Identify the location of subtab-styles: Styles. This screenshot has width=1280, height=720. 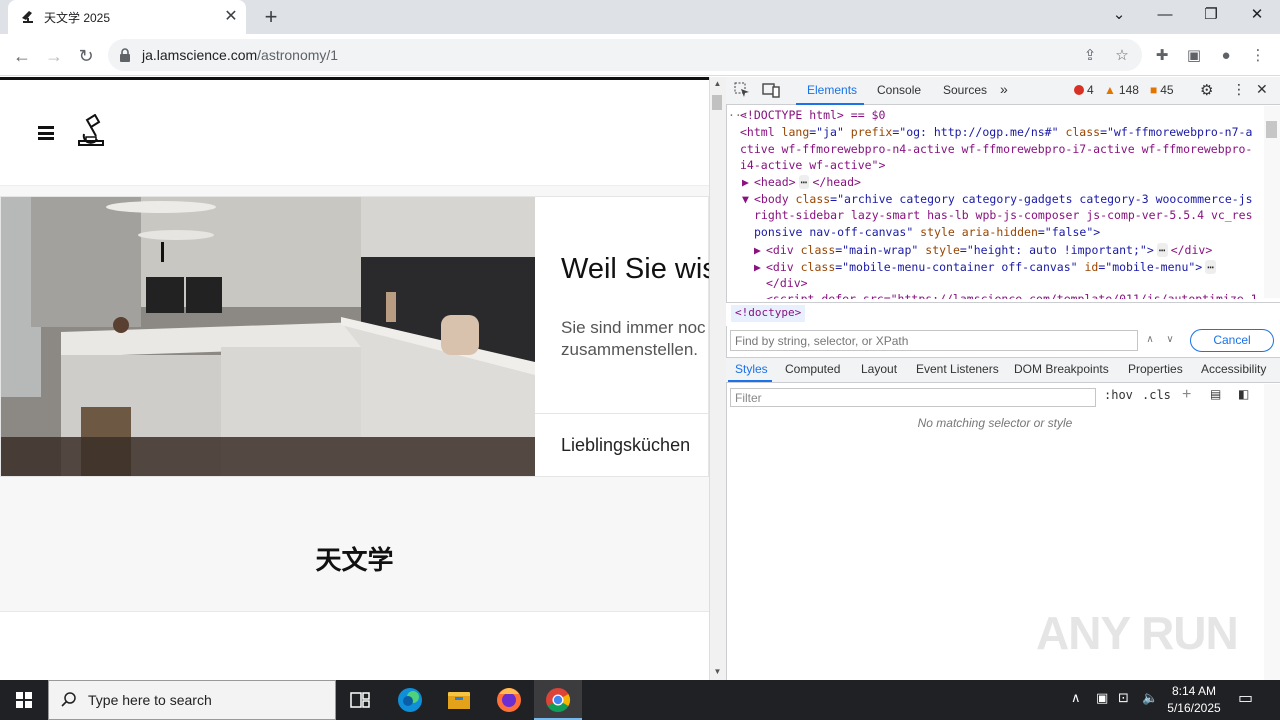
(751, 369).